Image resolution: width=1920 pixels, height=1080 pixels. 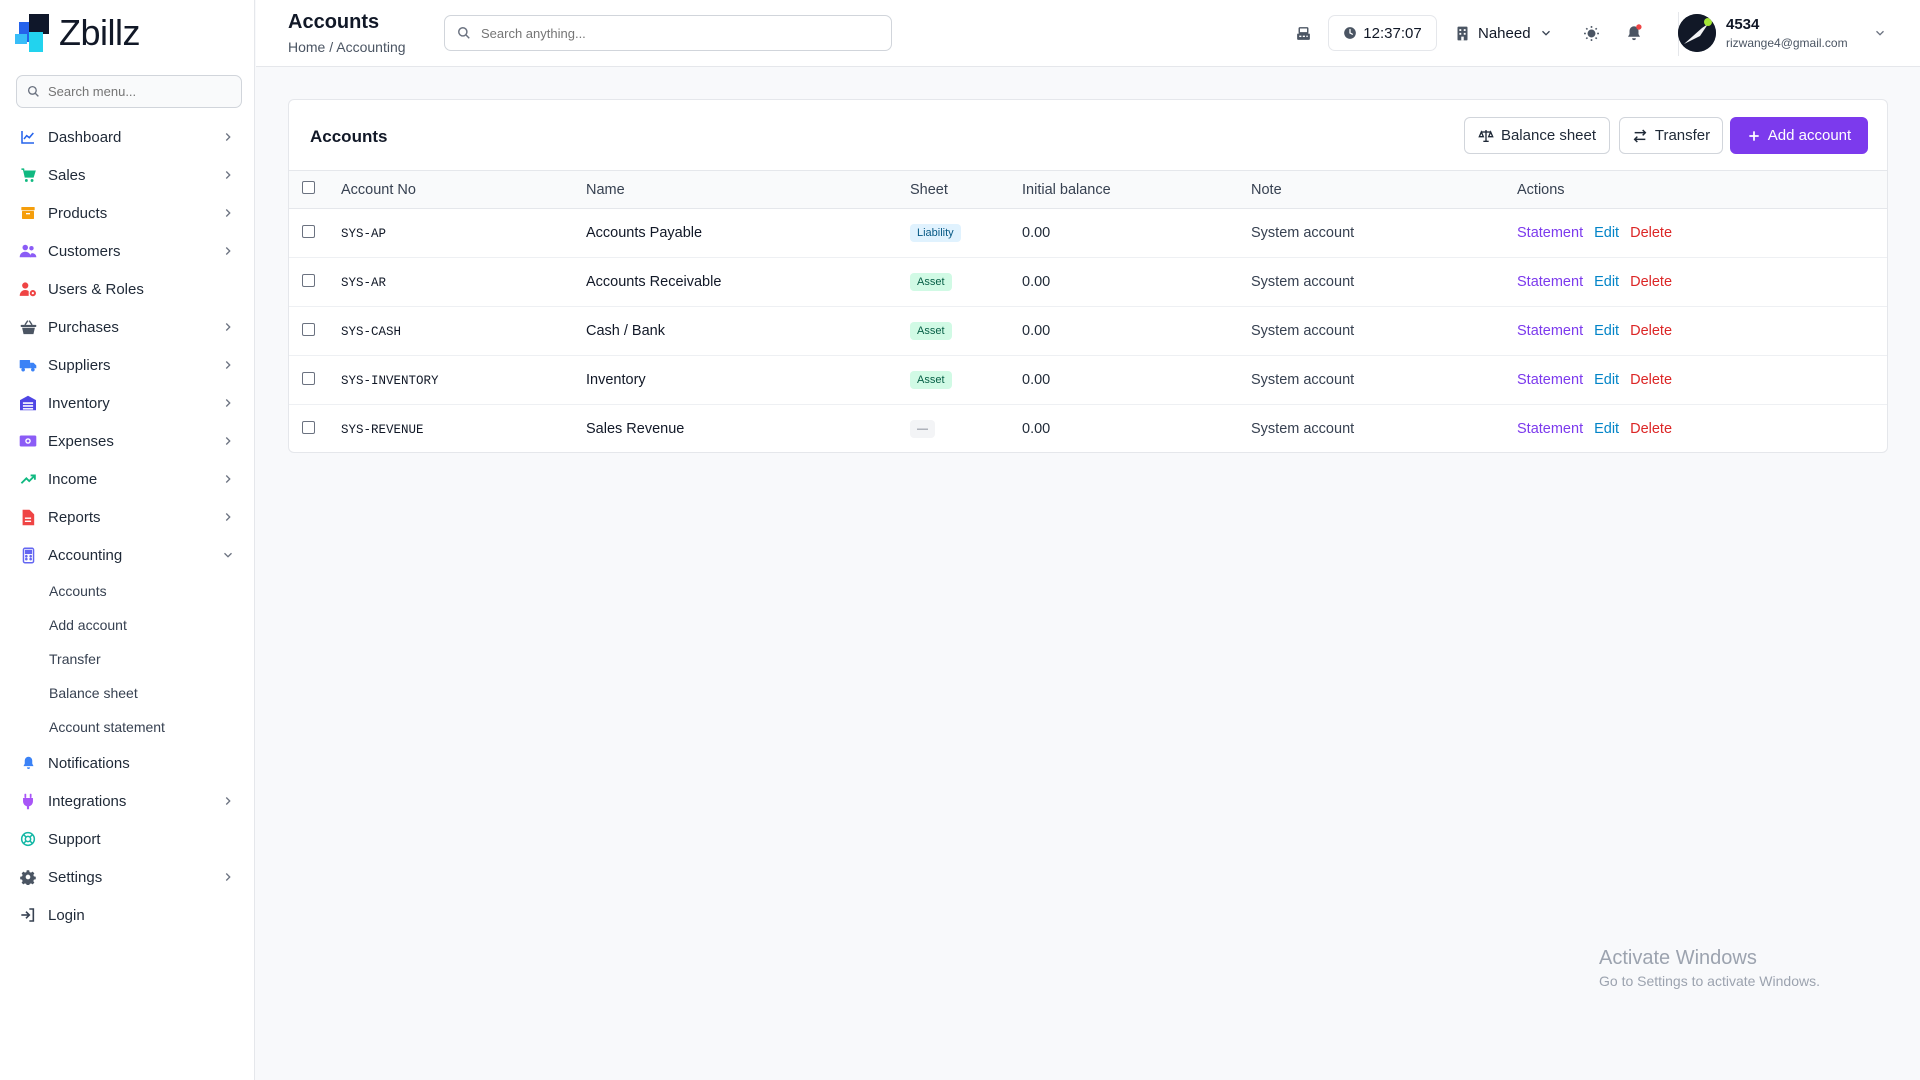 What do you see at coordinates (1880, 35) in the screenshot?
I see `chevron-down-icon` at bounding box center [1880, 35].